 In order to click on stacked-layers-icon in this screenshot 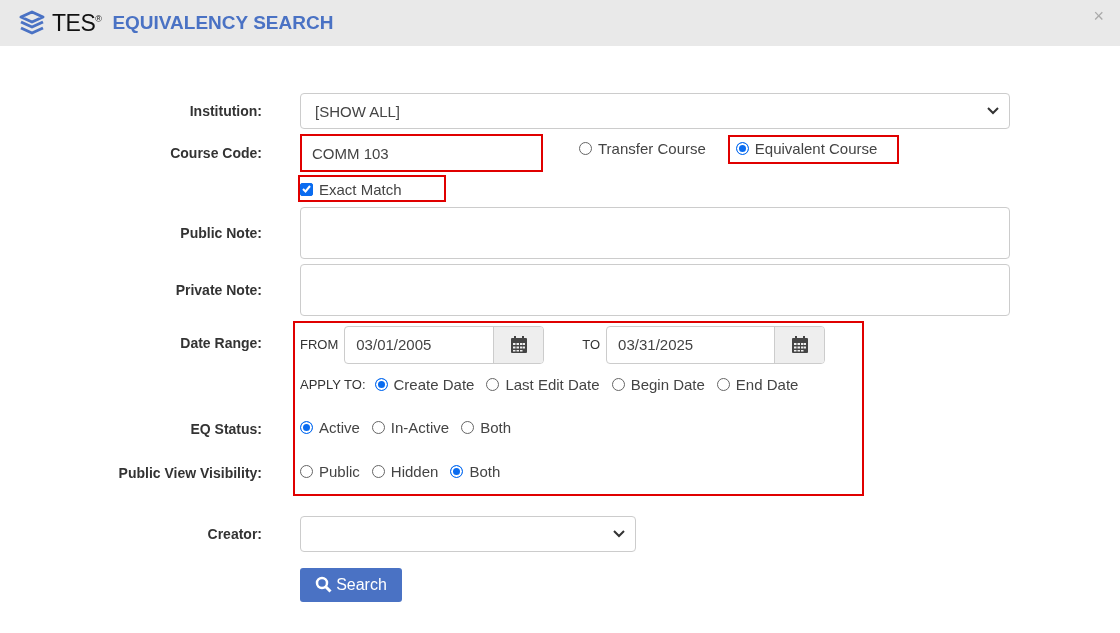, I will do `click(32, 23)`.